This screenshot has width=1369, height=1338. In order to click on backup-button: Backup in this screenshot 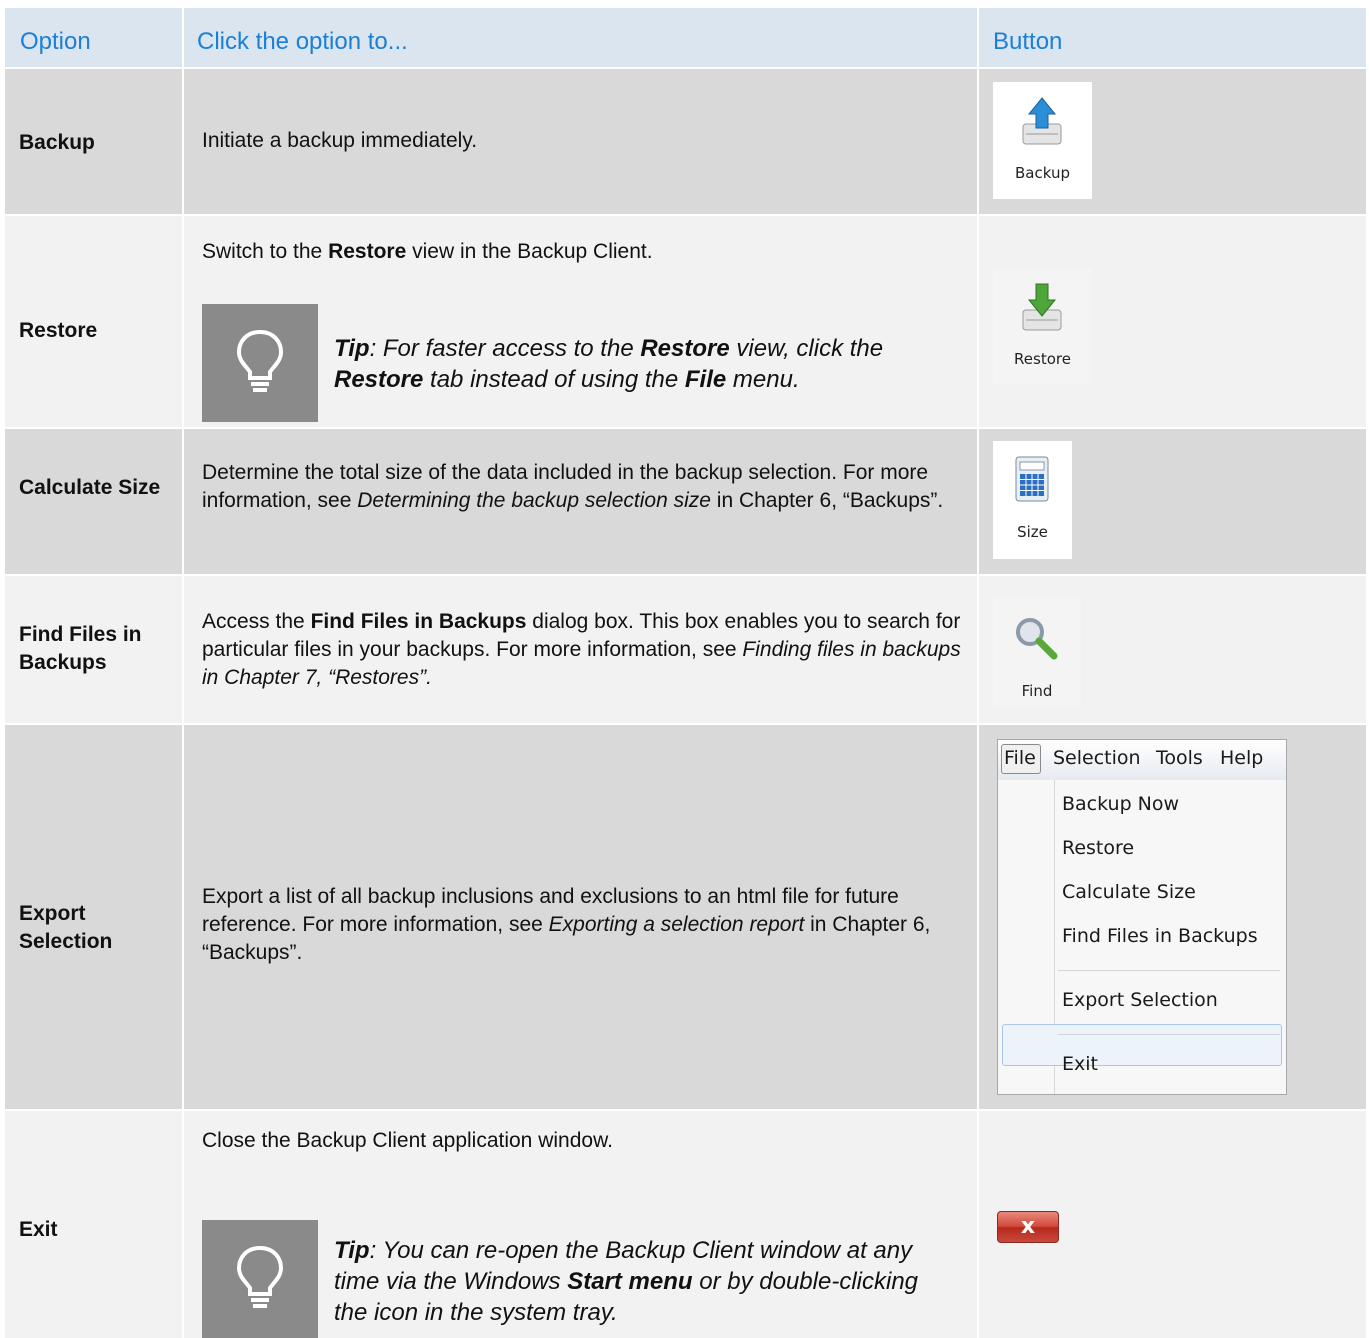, I will do `click(1042, 140)`.